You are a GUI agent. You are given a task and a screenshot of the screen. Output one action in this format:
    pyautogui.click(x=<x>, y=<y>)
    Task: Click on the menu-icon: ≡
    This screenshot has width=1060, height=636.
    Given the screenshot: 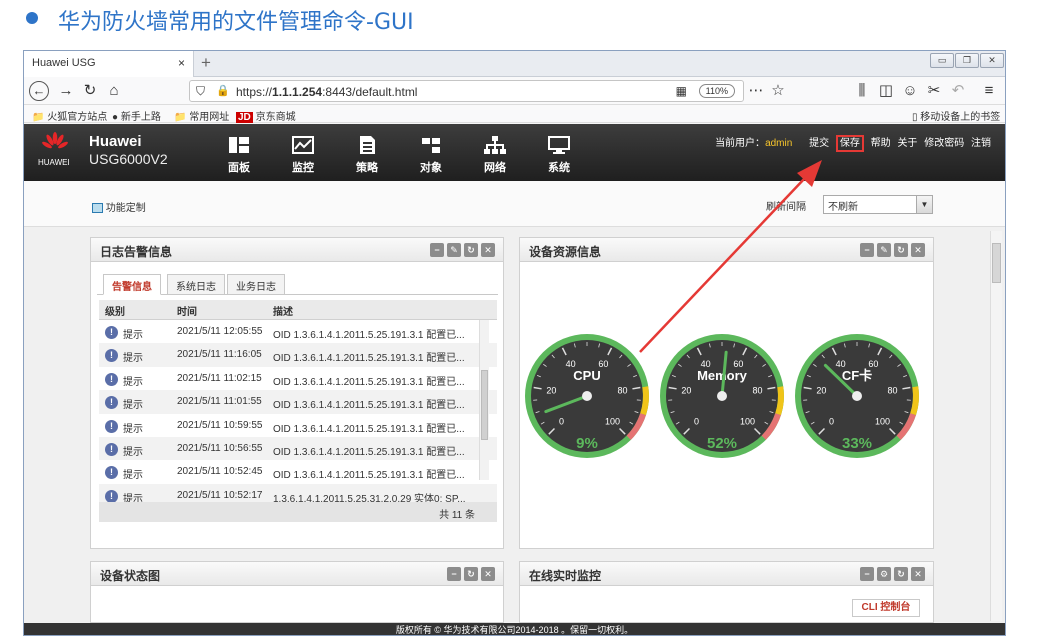 What is the action you would take?
    pyautogui.click(x=989, y=91)
    